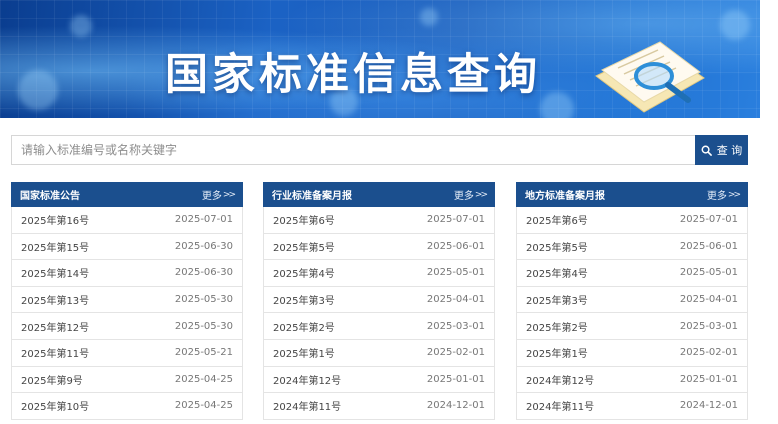 This screenshot has width=778, height=424. Describe the element at coordinates (52, 381) in the screenshot. I see `item-name: 2025年第9号` at that location.